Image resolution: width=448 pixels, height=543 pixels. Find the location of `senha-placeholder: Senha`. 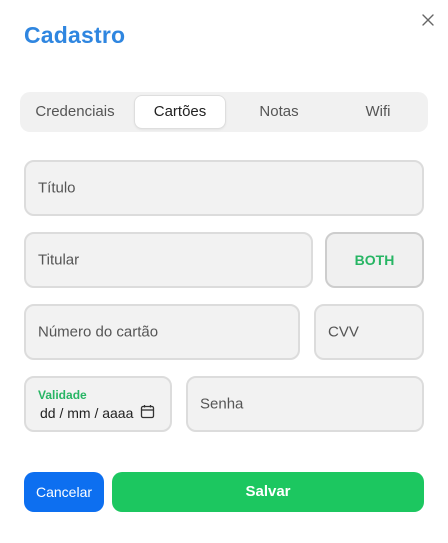

senha-placeholder: Senha is located at coordinates (222, 404).